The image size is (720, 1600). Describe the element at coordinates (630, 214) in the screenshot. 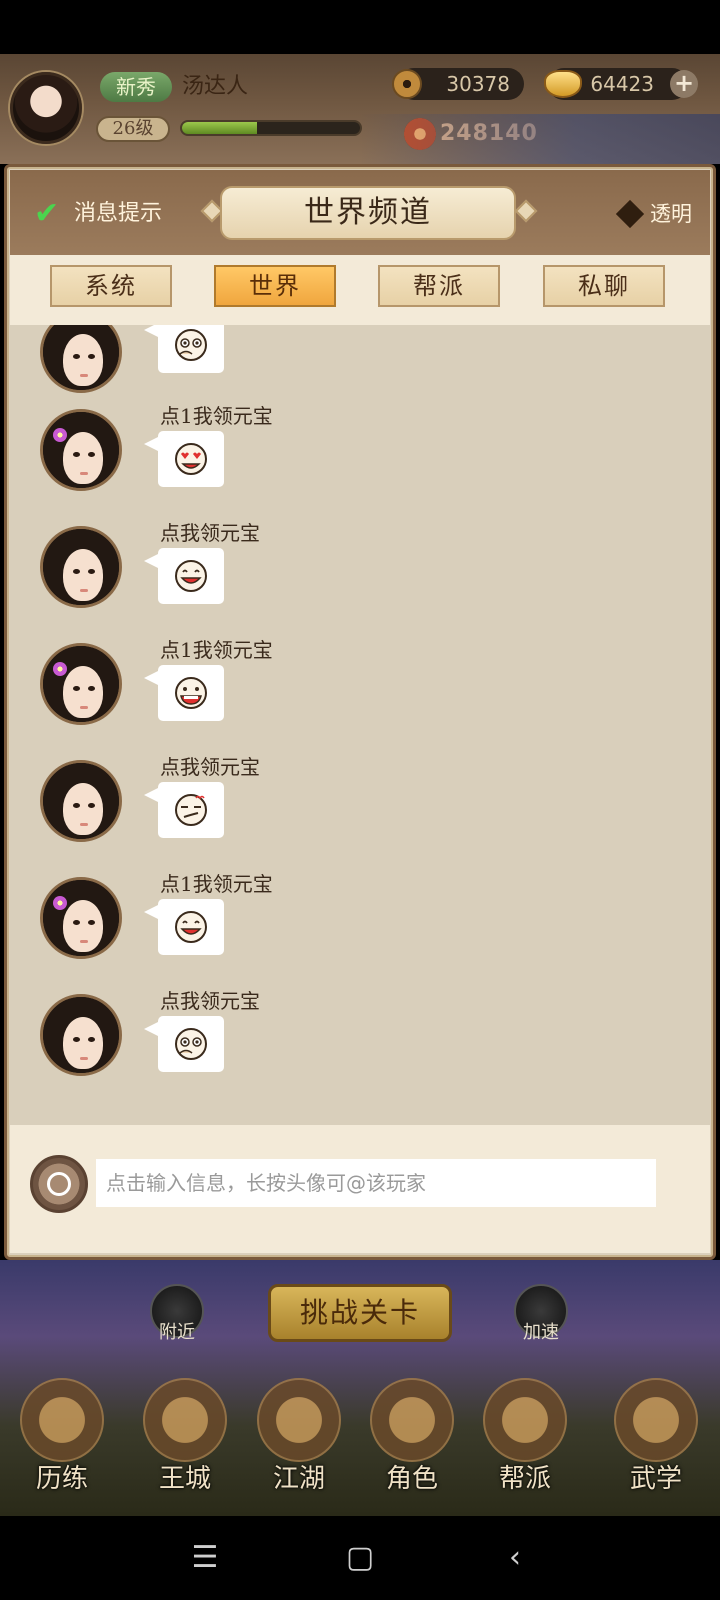

I see `diamond-icon` at that location.